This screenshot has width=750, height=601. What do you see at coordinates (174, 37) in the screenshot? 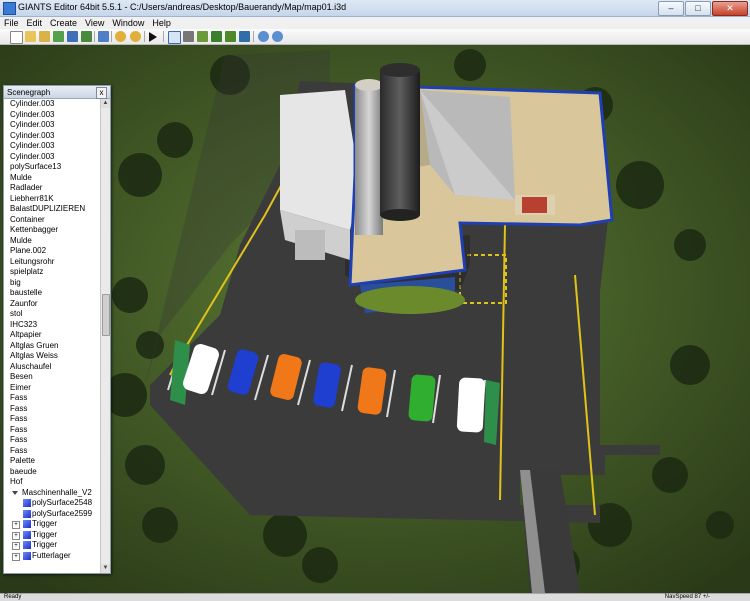
I see `select-icon` at bounding box center [174, 37].